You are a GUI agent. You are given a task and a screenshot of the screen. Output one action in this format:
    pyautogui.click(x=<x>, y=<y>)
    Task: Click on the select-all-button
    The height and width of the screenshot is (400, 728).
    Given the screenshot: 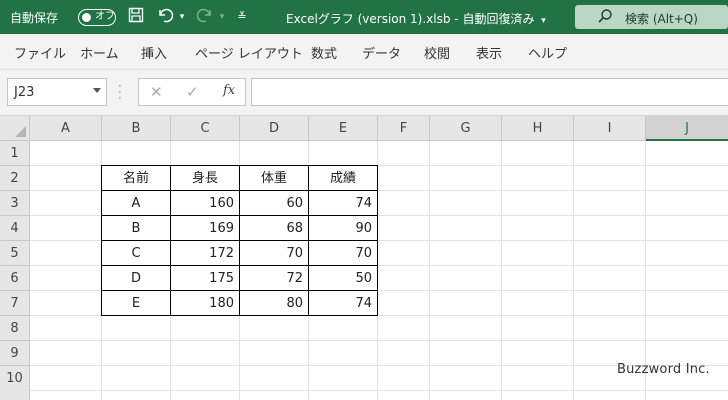 What is the action you would take?
    pyautogui.click(x=15, y=128)
    